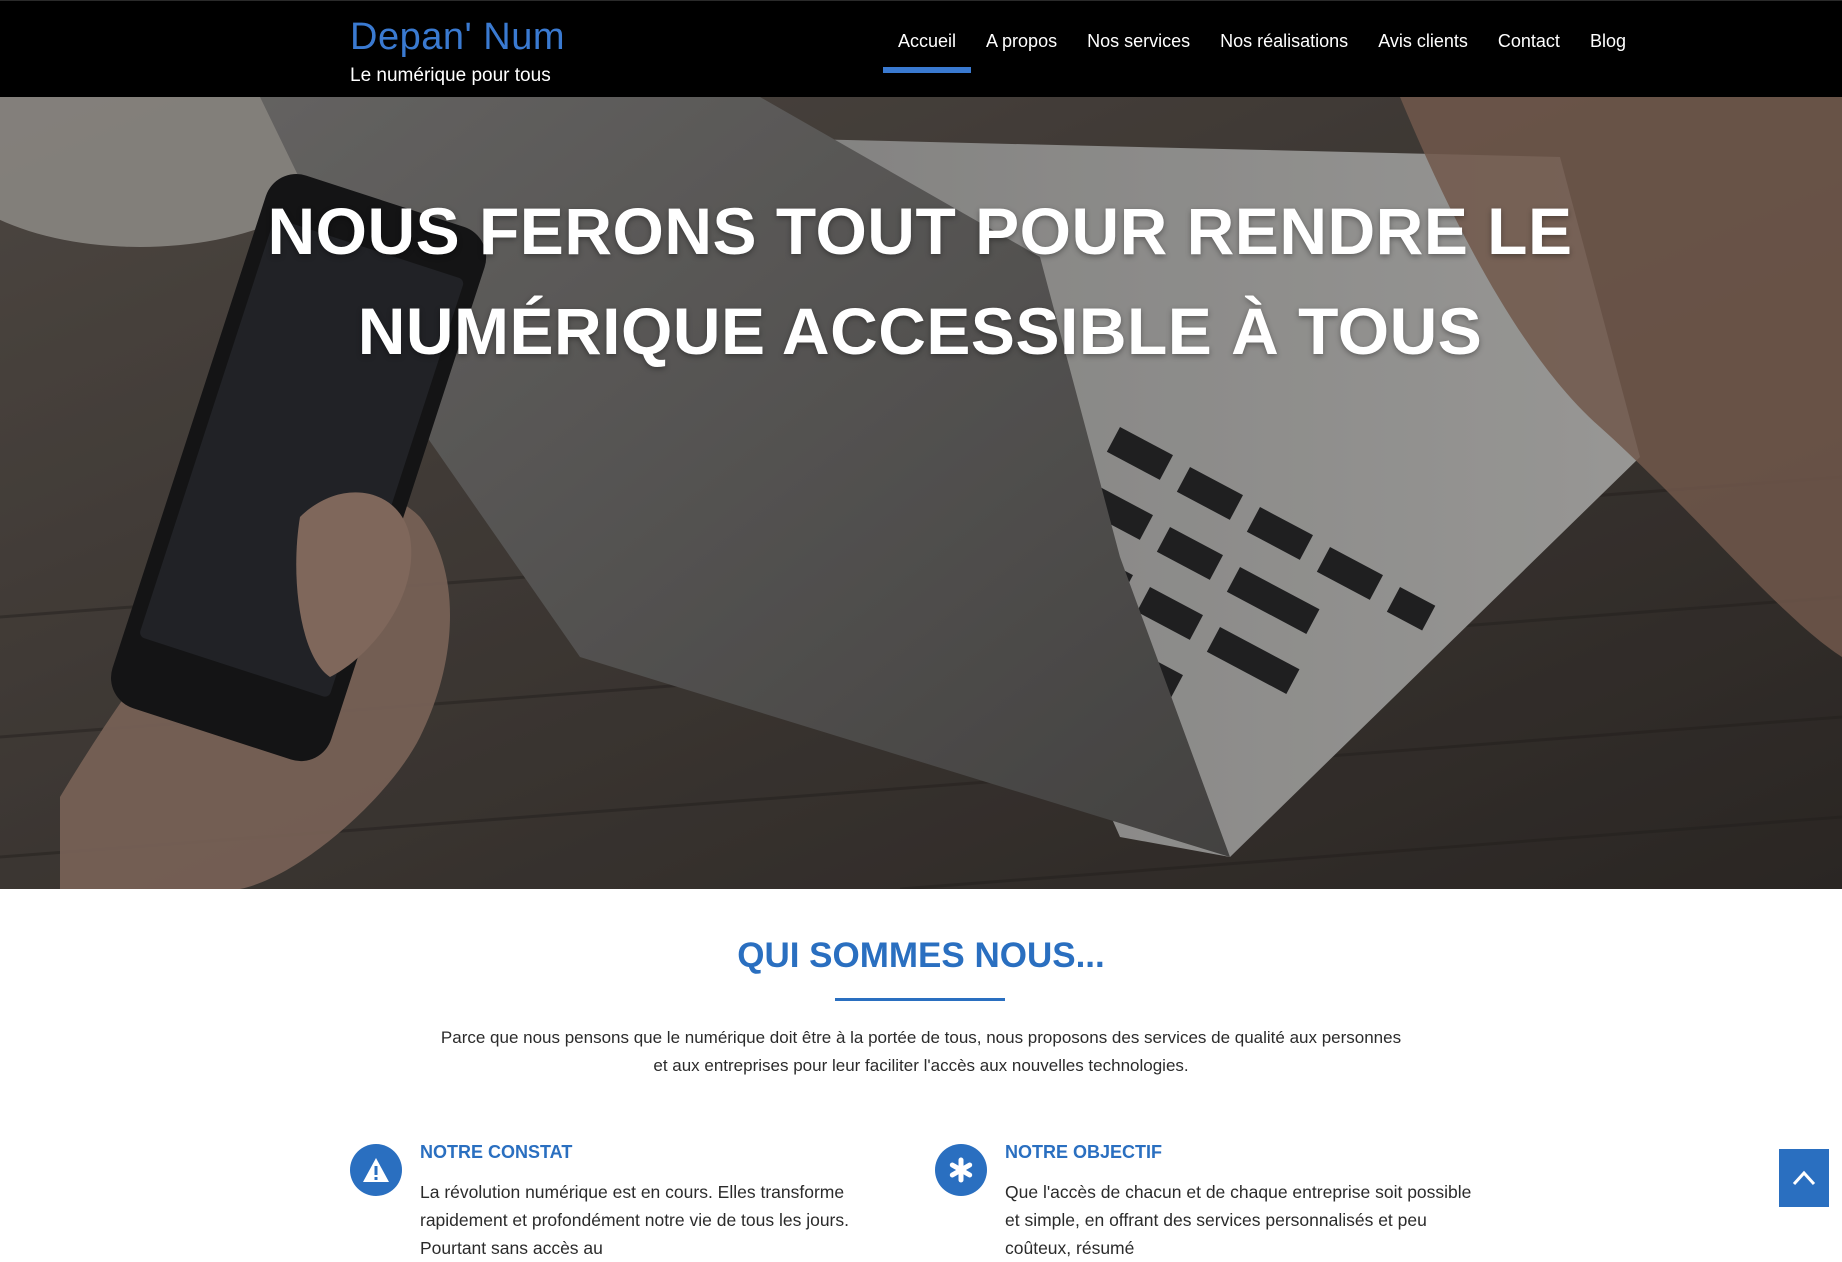 The height and width of the screenshot is (1262, 1842). I want to click on asterisk-icon, so click(961, 1170).